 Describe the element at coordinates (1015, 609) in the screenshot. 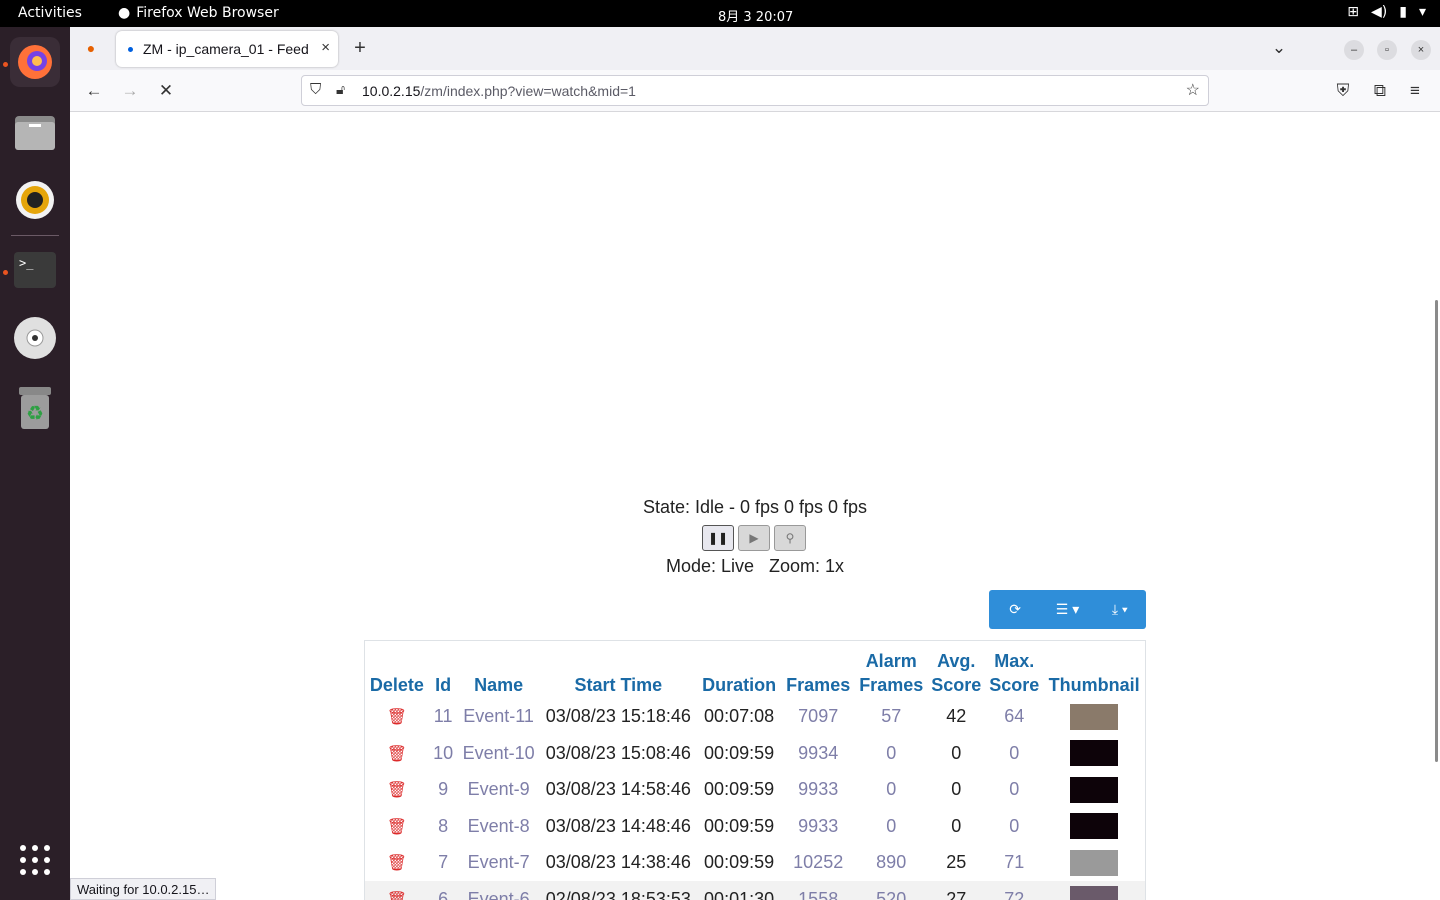

I see `refresh-button: ⟳` at that location.